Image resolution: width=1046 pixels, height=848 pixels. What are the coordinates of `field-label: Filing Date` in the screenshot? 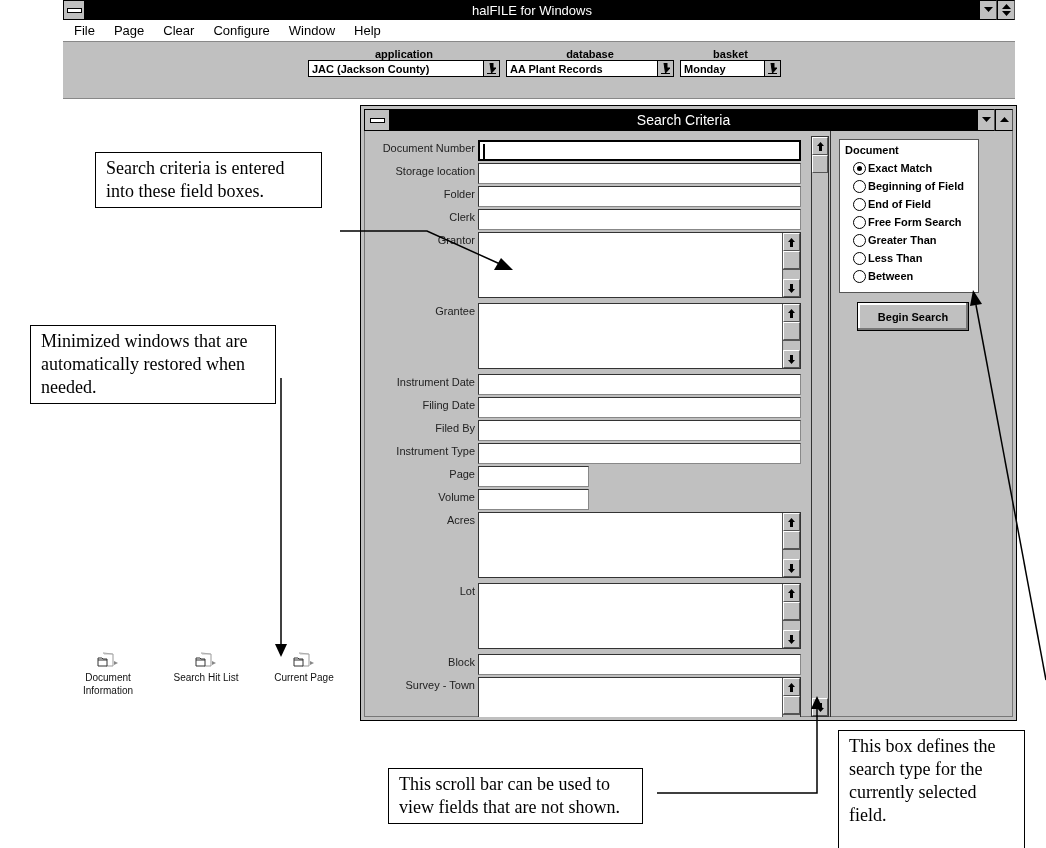 It's located at (448, 405).